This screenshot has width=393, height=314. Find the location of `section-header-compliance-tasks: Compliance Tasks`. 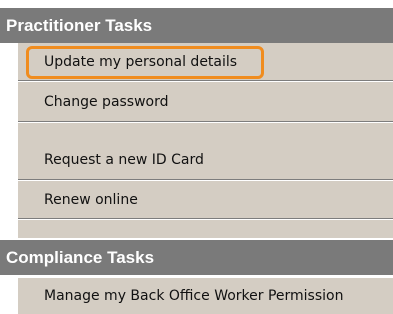

section-header-compliance-tasks: Compliance Tasks is located at coordinates (196, 257).